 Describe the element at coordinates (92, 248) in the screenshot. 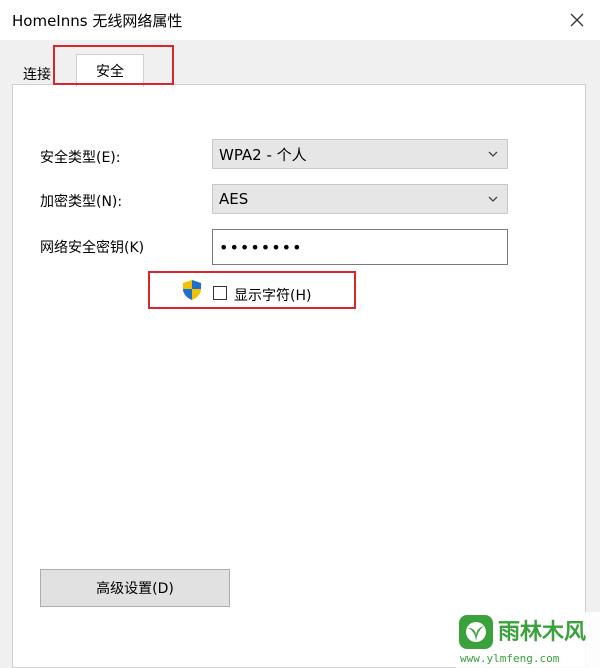

I see `network-key-label: 网络安全密钥(K)` at that location.